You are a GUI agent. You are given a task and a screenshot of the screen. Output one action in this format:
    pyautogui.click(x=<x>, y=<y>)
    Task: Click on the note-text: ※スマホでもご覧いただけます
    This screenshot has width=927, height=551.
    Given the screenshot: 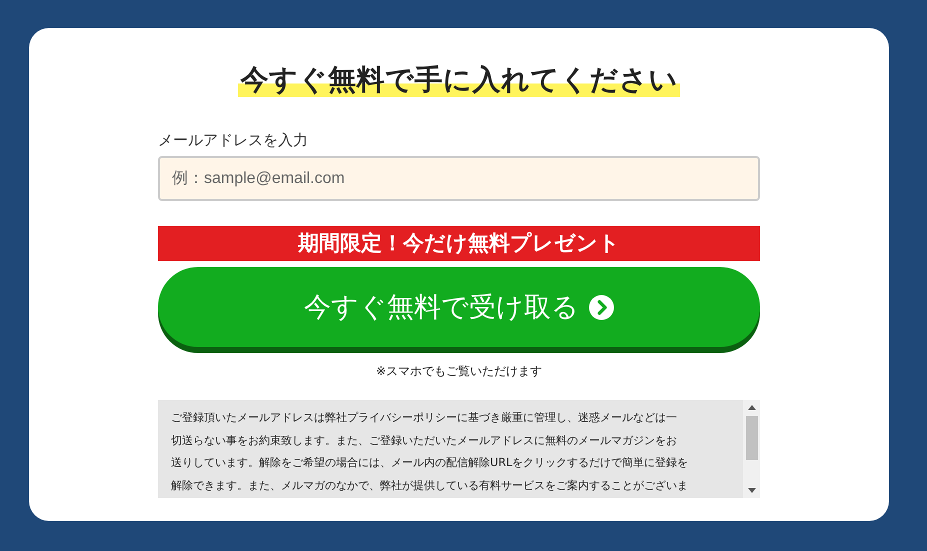 What is the action you would take?
    pyautogui.click(x=459, y=371)
    